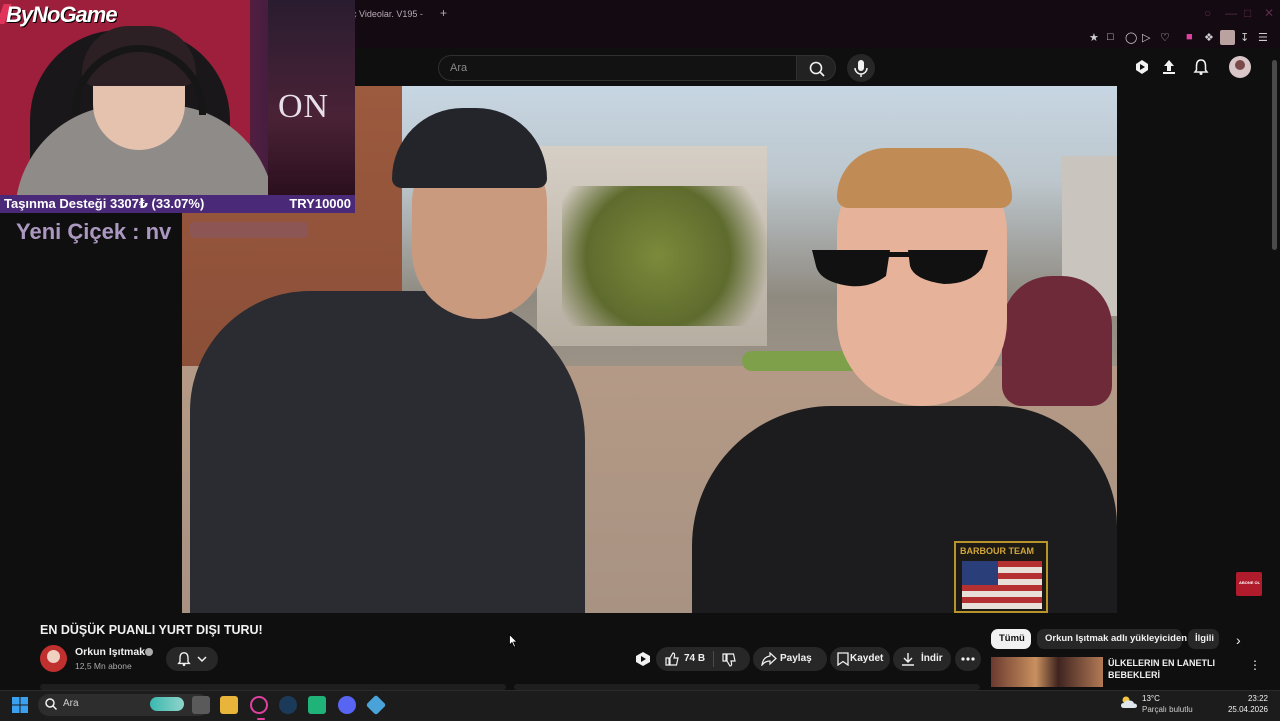 This screenshot has width=1280, height=721. I want to click on flag-icon, so click(1002, 585).